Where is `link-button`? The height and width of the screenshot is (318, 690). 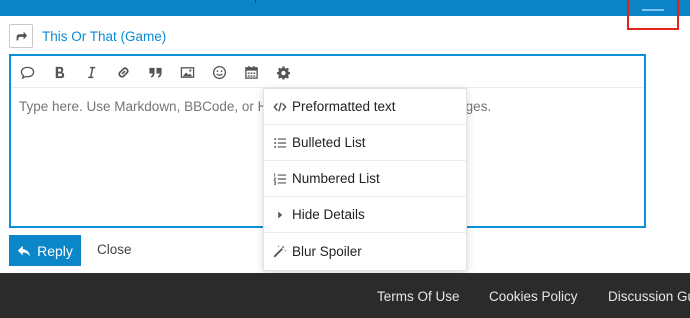 link-button is located at coordinates (123, 72).